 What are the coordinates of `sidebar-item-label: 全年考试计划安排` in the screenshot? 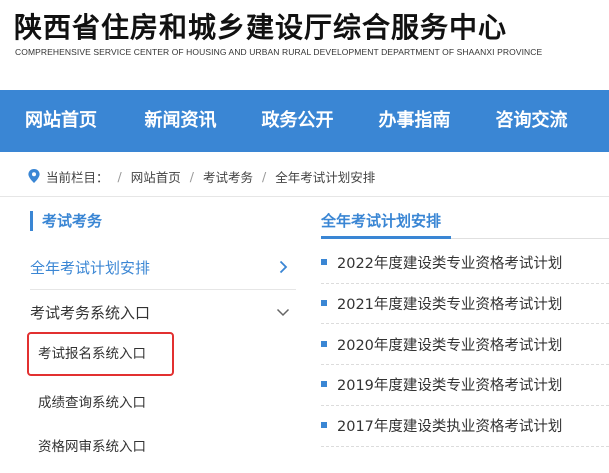 It's located at (90, 267).